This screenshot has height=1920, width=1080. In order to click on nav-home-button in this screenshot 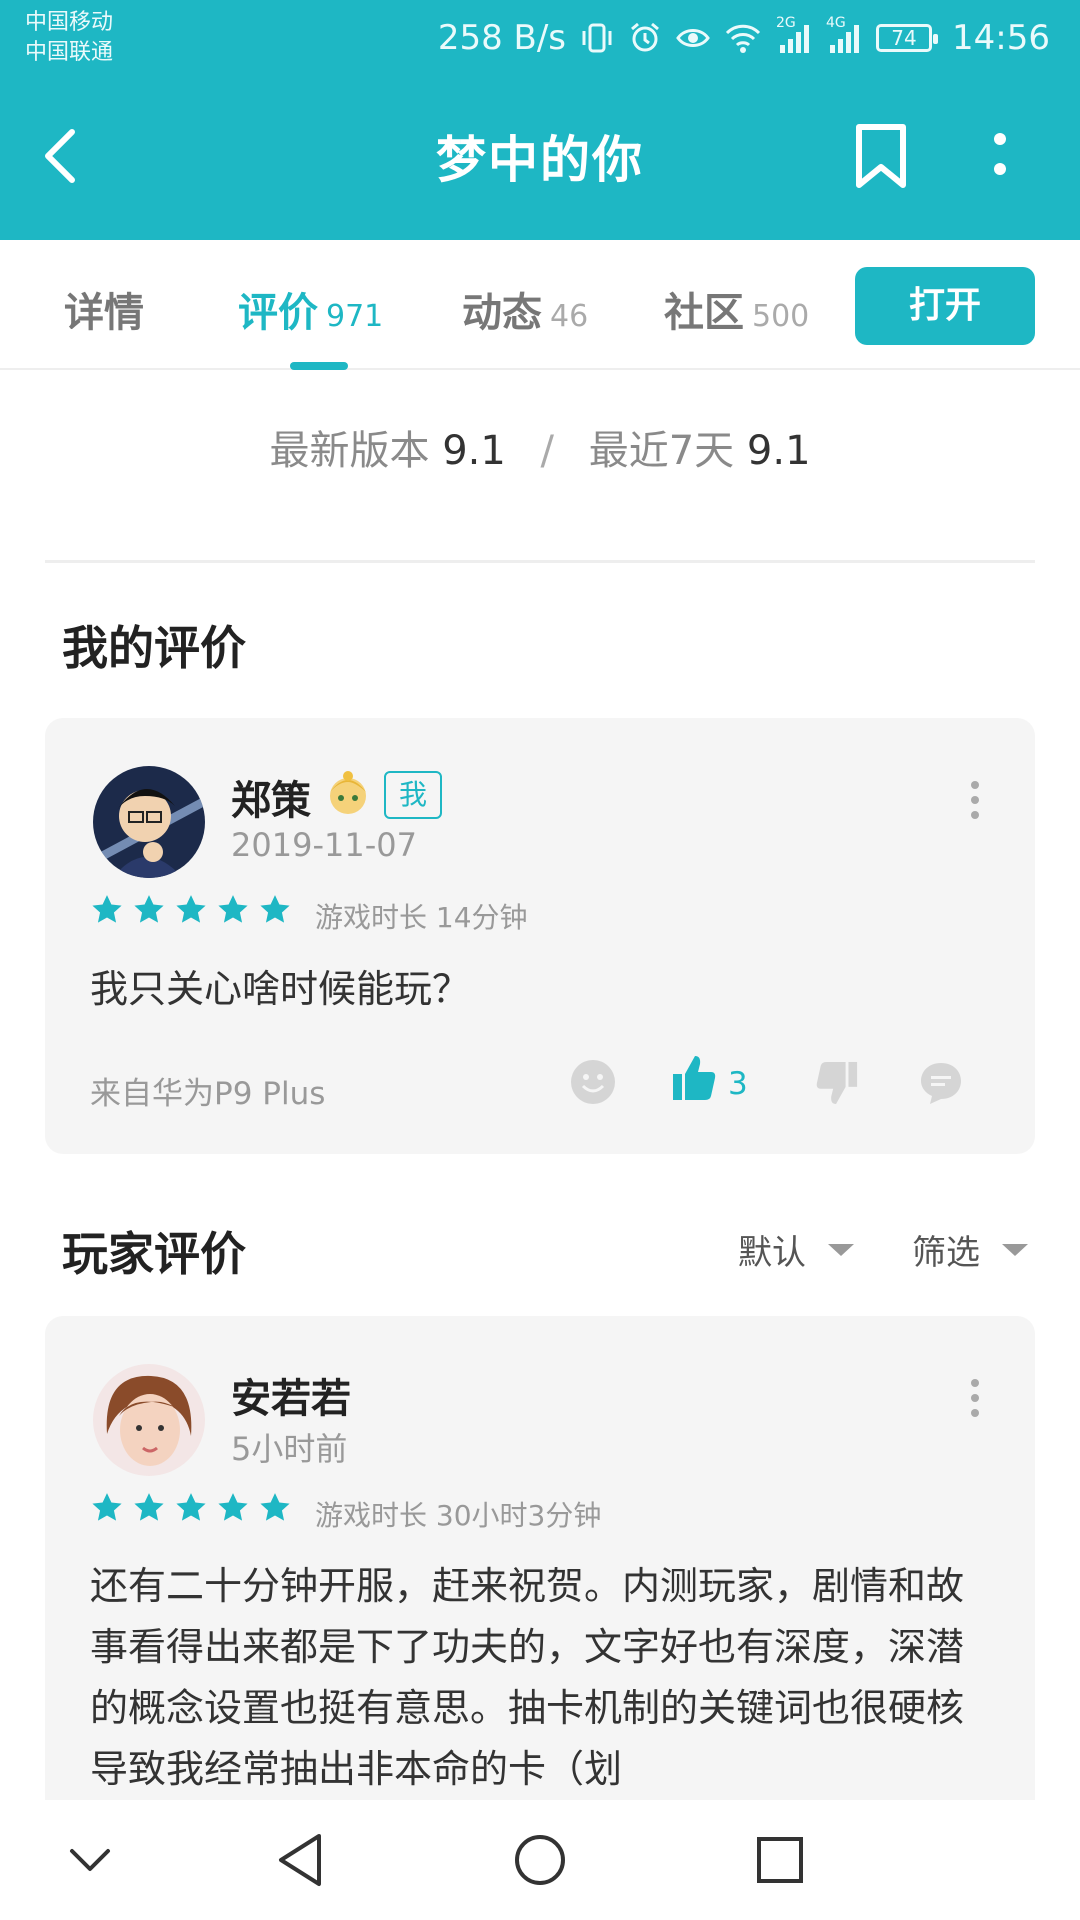, I will do `click(540, 1860)`.